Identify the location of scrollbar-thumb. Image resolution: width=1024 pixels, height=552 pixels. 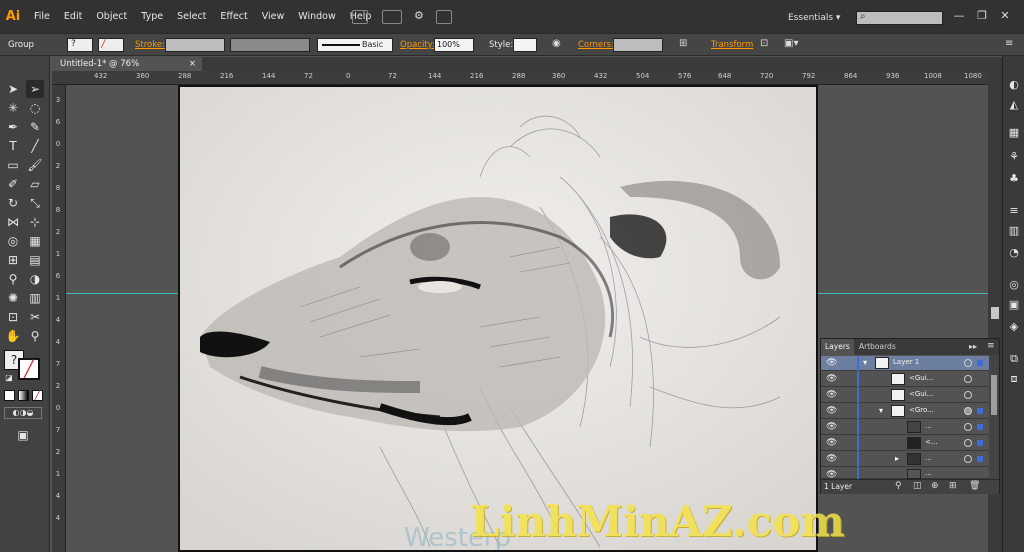
(995, 313).